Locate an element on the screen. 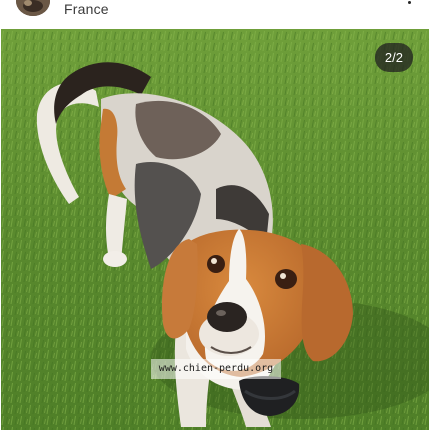 The width and height of the screenshot is (430, 430). avatar is located at coordinates (33, 8).